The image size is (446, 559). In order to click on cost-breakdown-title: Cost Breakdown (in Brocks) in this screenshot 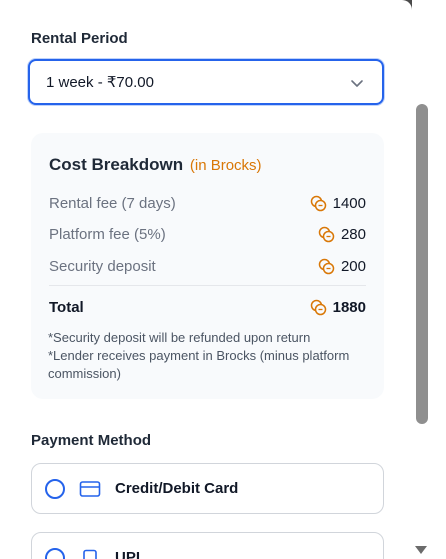, I will do `click(155, 165)`.